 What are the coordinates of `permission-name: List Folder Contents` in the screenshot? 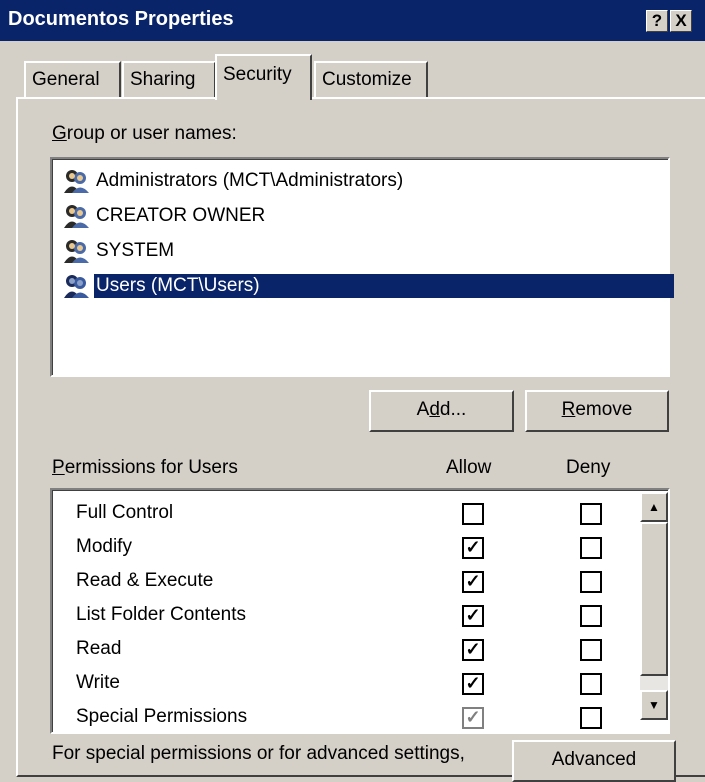 It's located at (161, 614).